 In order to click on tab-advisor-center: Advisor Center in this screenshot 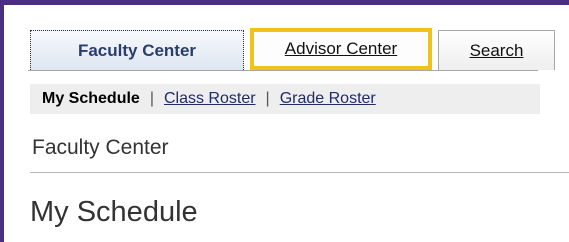, I will do `click(341, 49)`.